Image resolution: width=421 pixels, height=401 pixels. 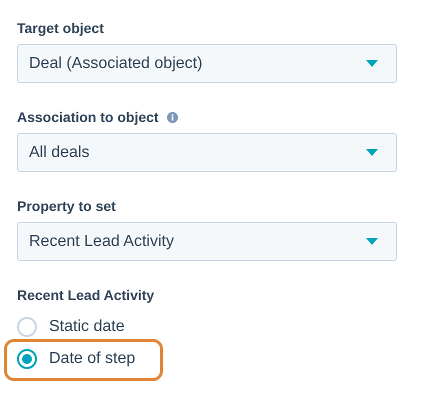 What do you see at coordinates (66, 206) in the screenshot?
I see `field-label: Property to set` at bounding box center [66, 206].